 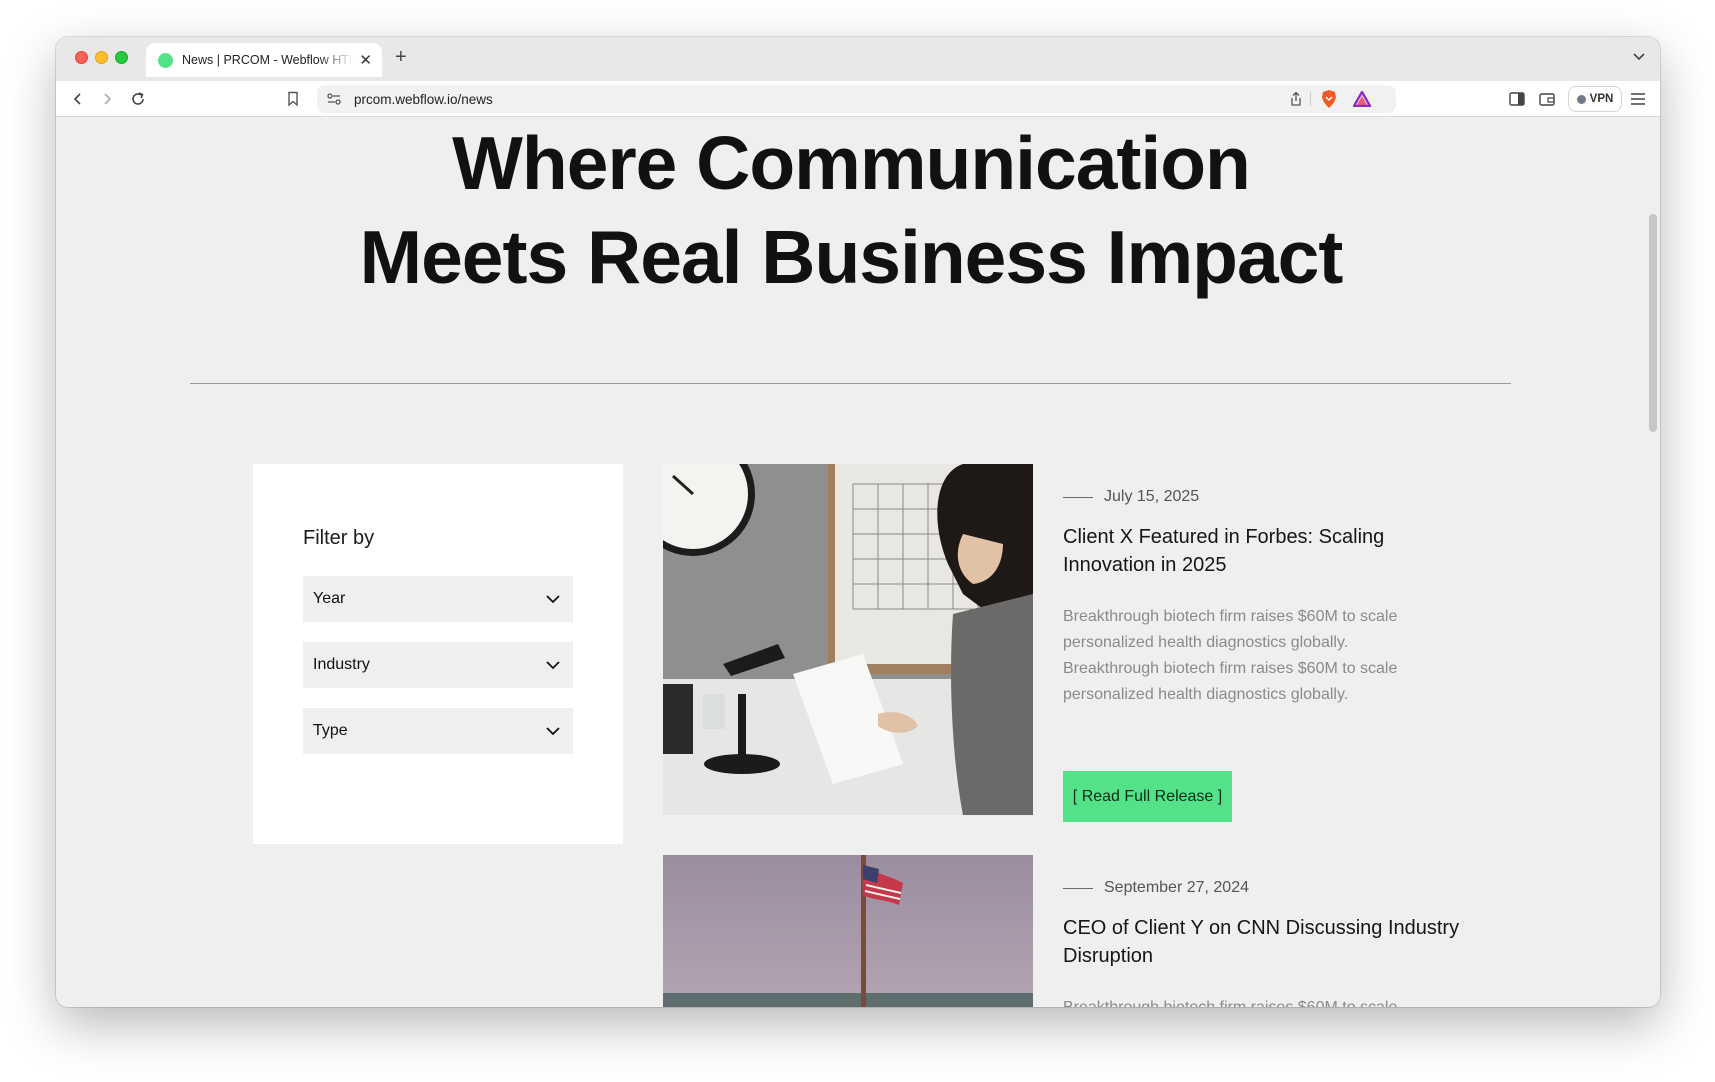 I want to click on brave-rewards-icon, so click(x=1362, y=99).